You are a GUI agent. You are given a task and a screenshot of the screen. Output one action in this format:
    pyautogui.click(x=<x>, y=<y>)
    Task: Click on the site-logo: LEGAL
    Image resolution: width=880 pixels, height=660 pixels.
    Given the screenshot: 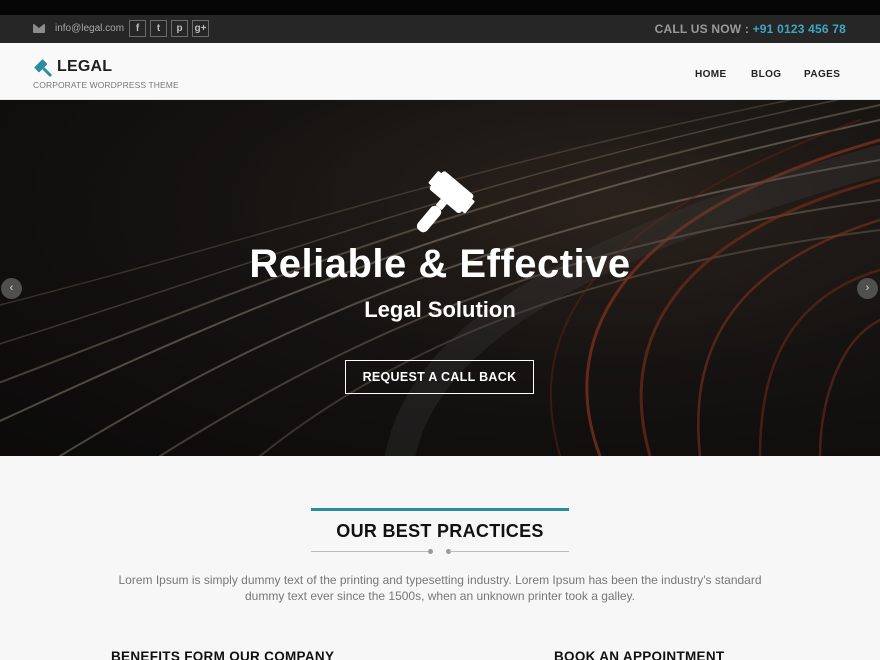 What is the action you would take?
    pyautogui.click(x=84, y=67)
    